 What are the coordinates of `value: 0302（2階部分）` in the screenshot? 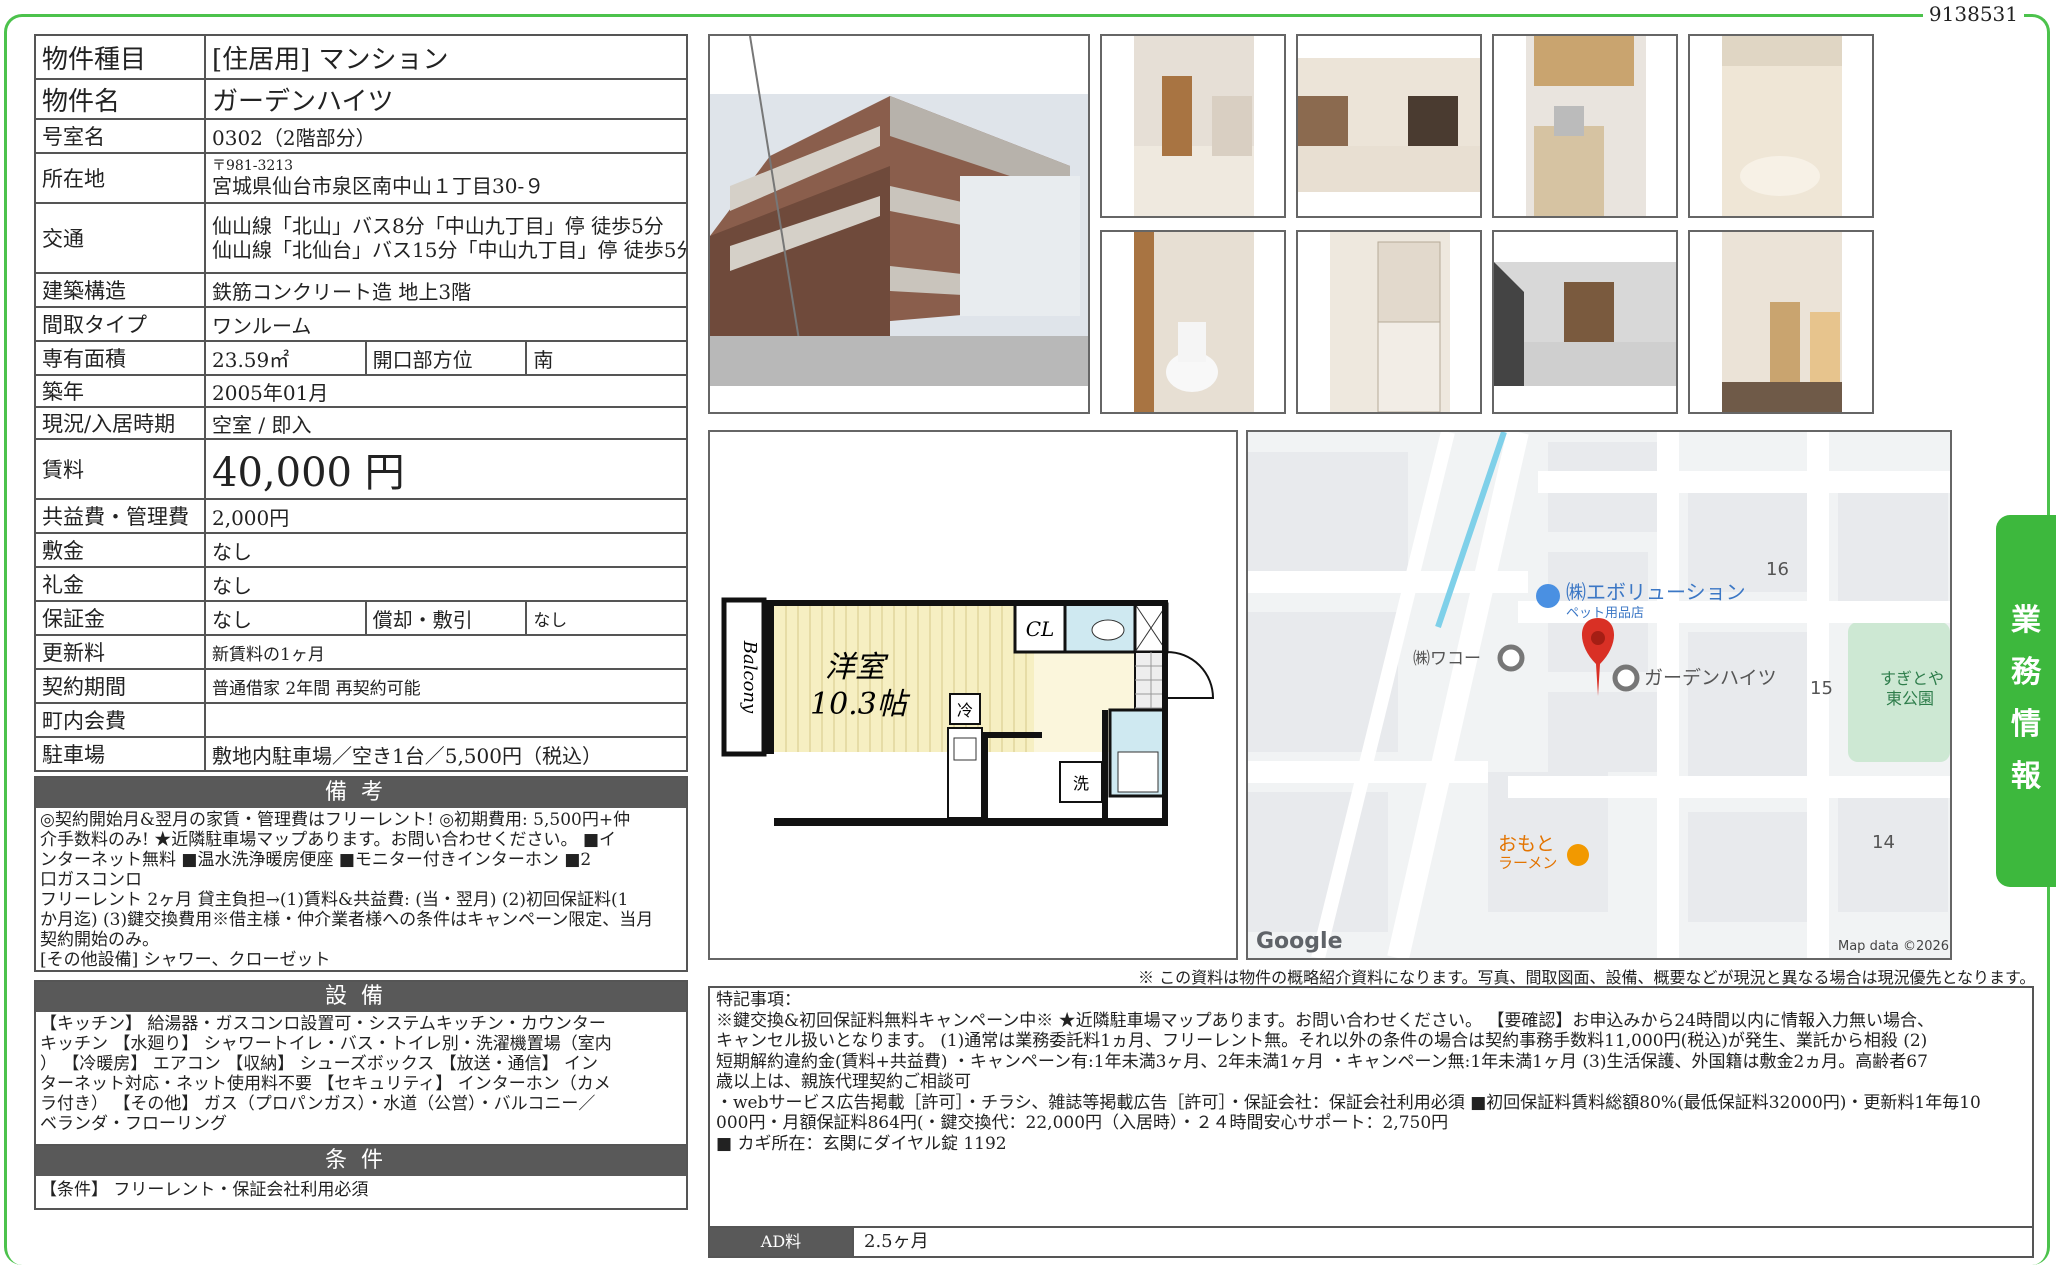 It's located at (446, 136).